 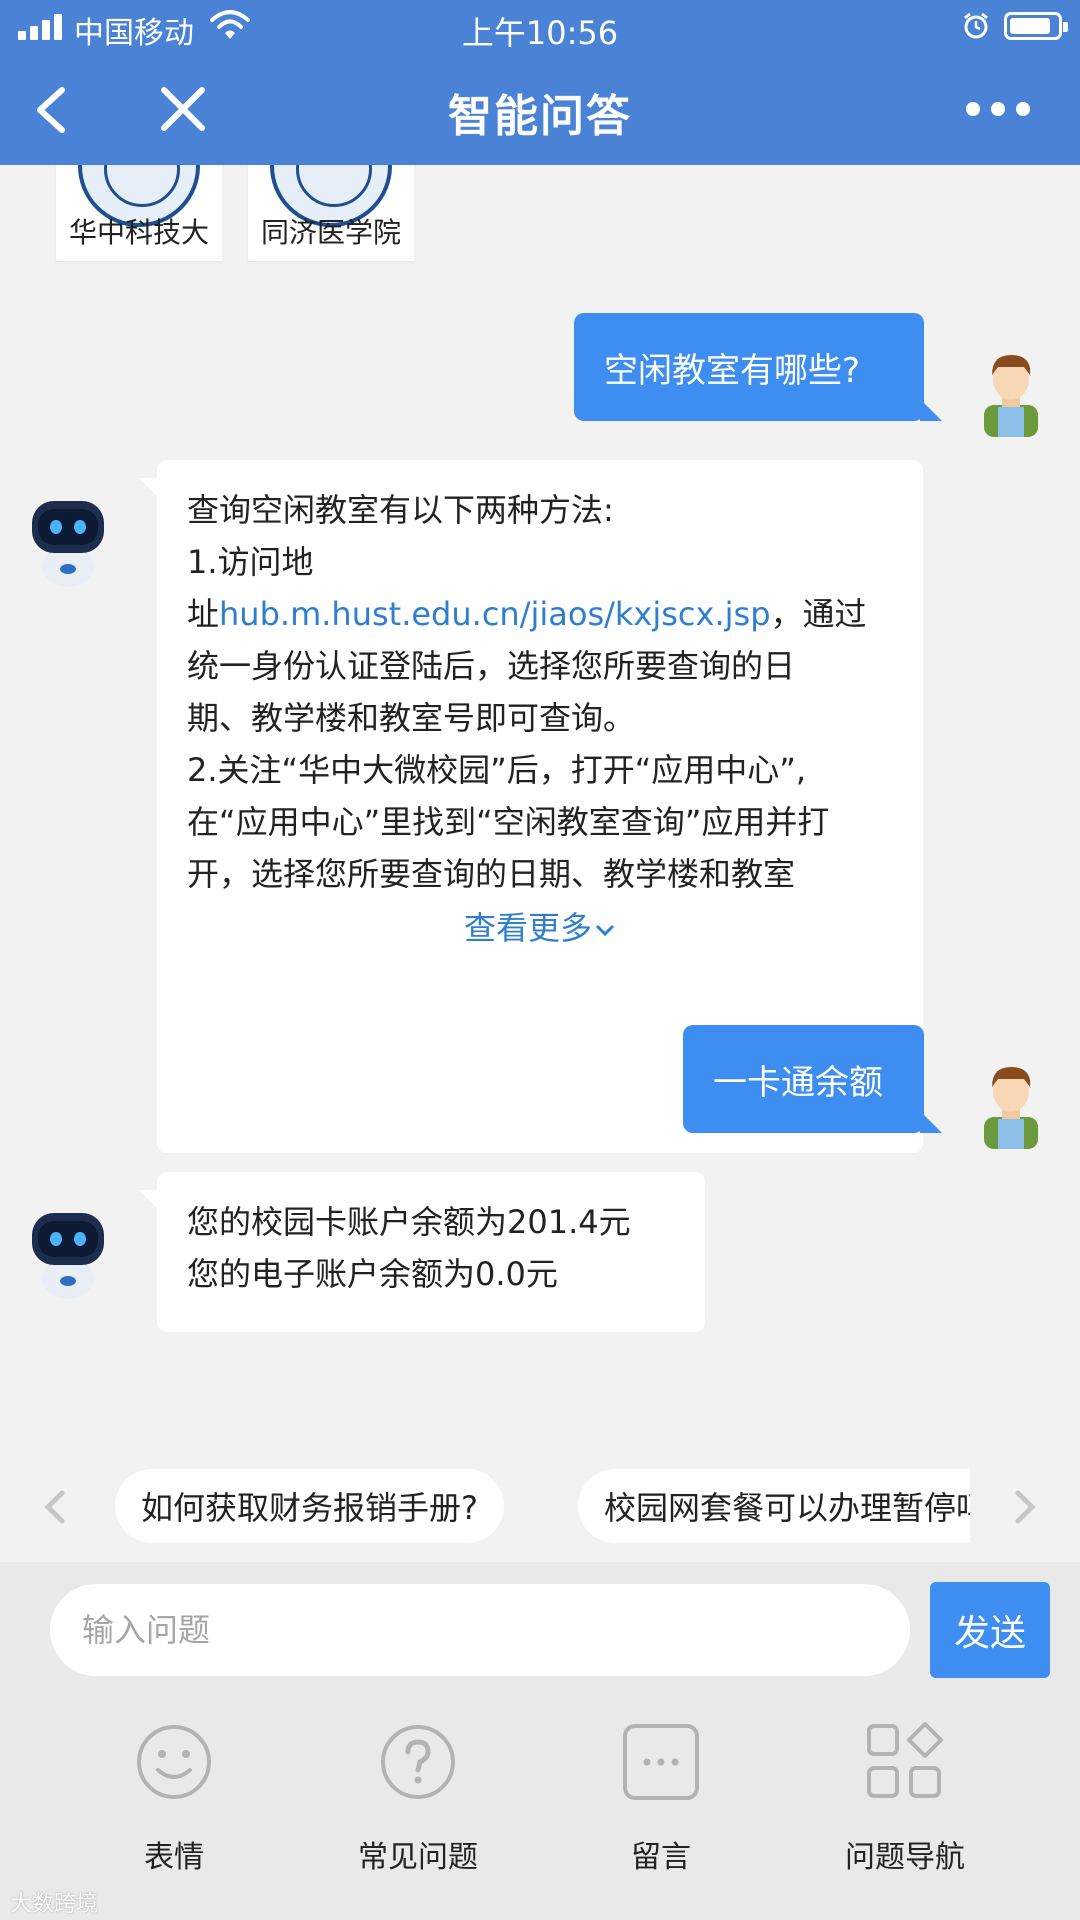 I want to click on watermark: 大数跨境, so click(x=54, y=1904).